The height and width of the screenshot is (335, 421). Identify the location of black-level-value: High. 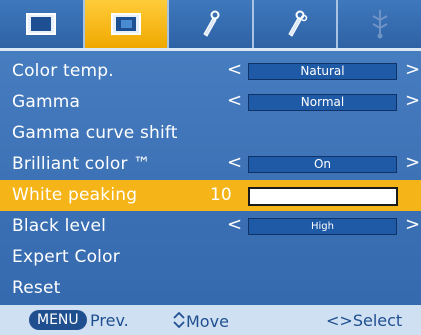
(322, 226).